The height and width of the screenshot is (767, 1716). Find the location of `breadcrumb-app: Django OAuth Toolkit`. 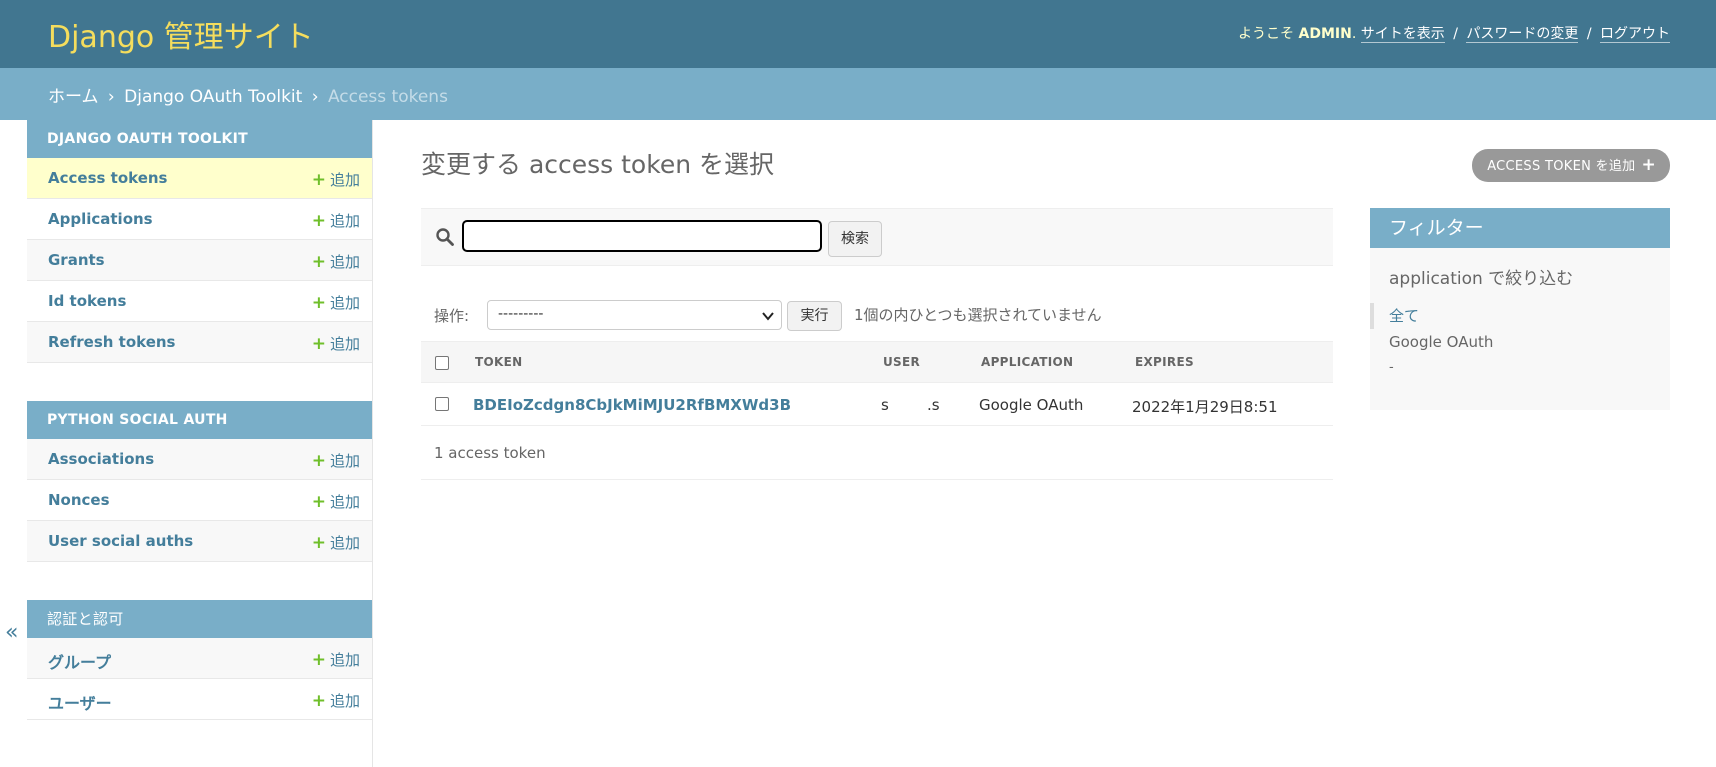

breadcrumb-app: Django OAuth Toolkit is located at coordinates (213, 97).